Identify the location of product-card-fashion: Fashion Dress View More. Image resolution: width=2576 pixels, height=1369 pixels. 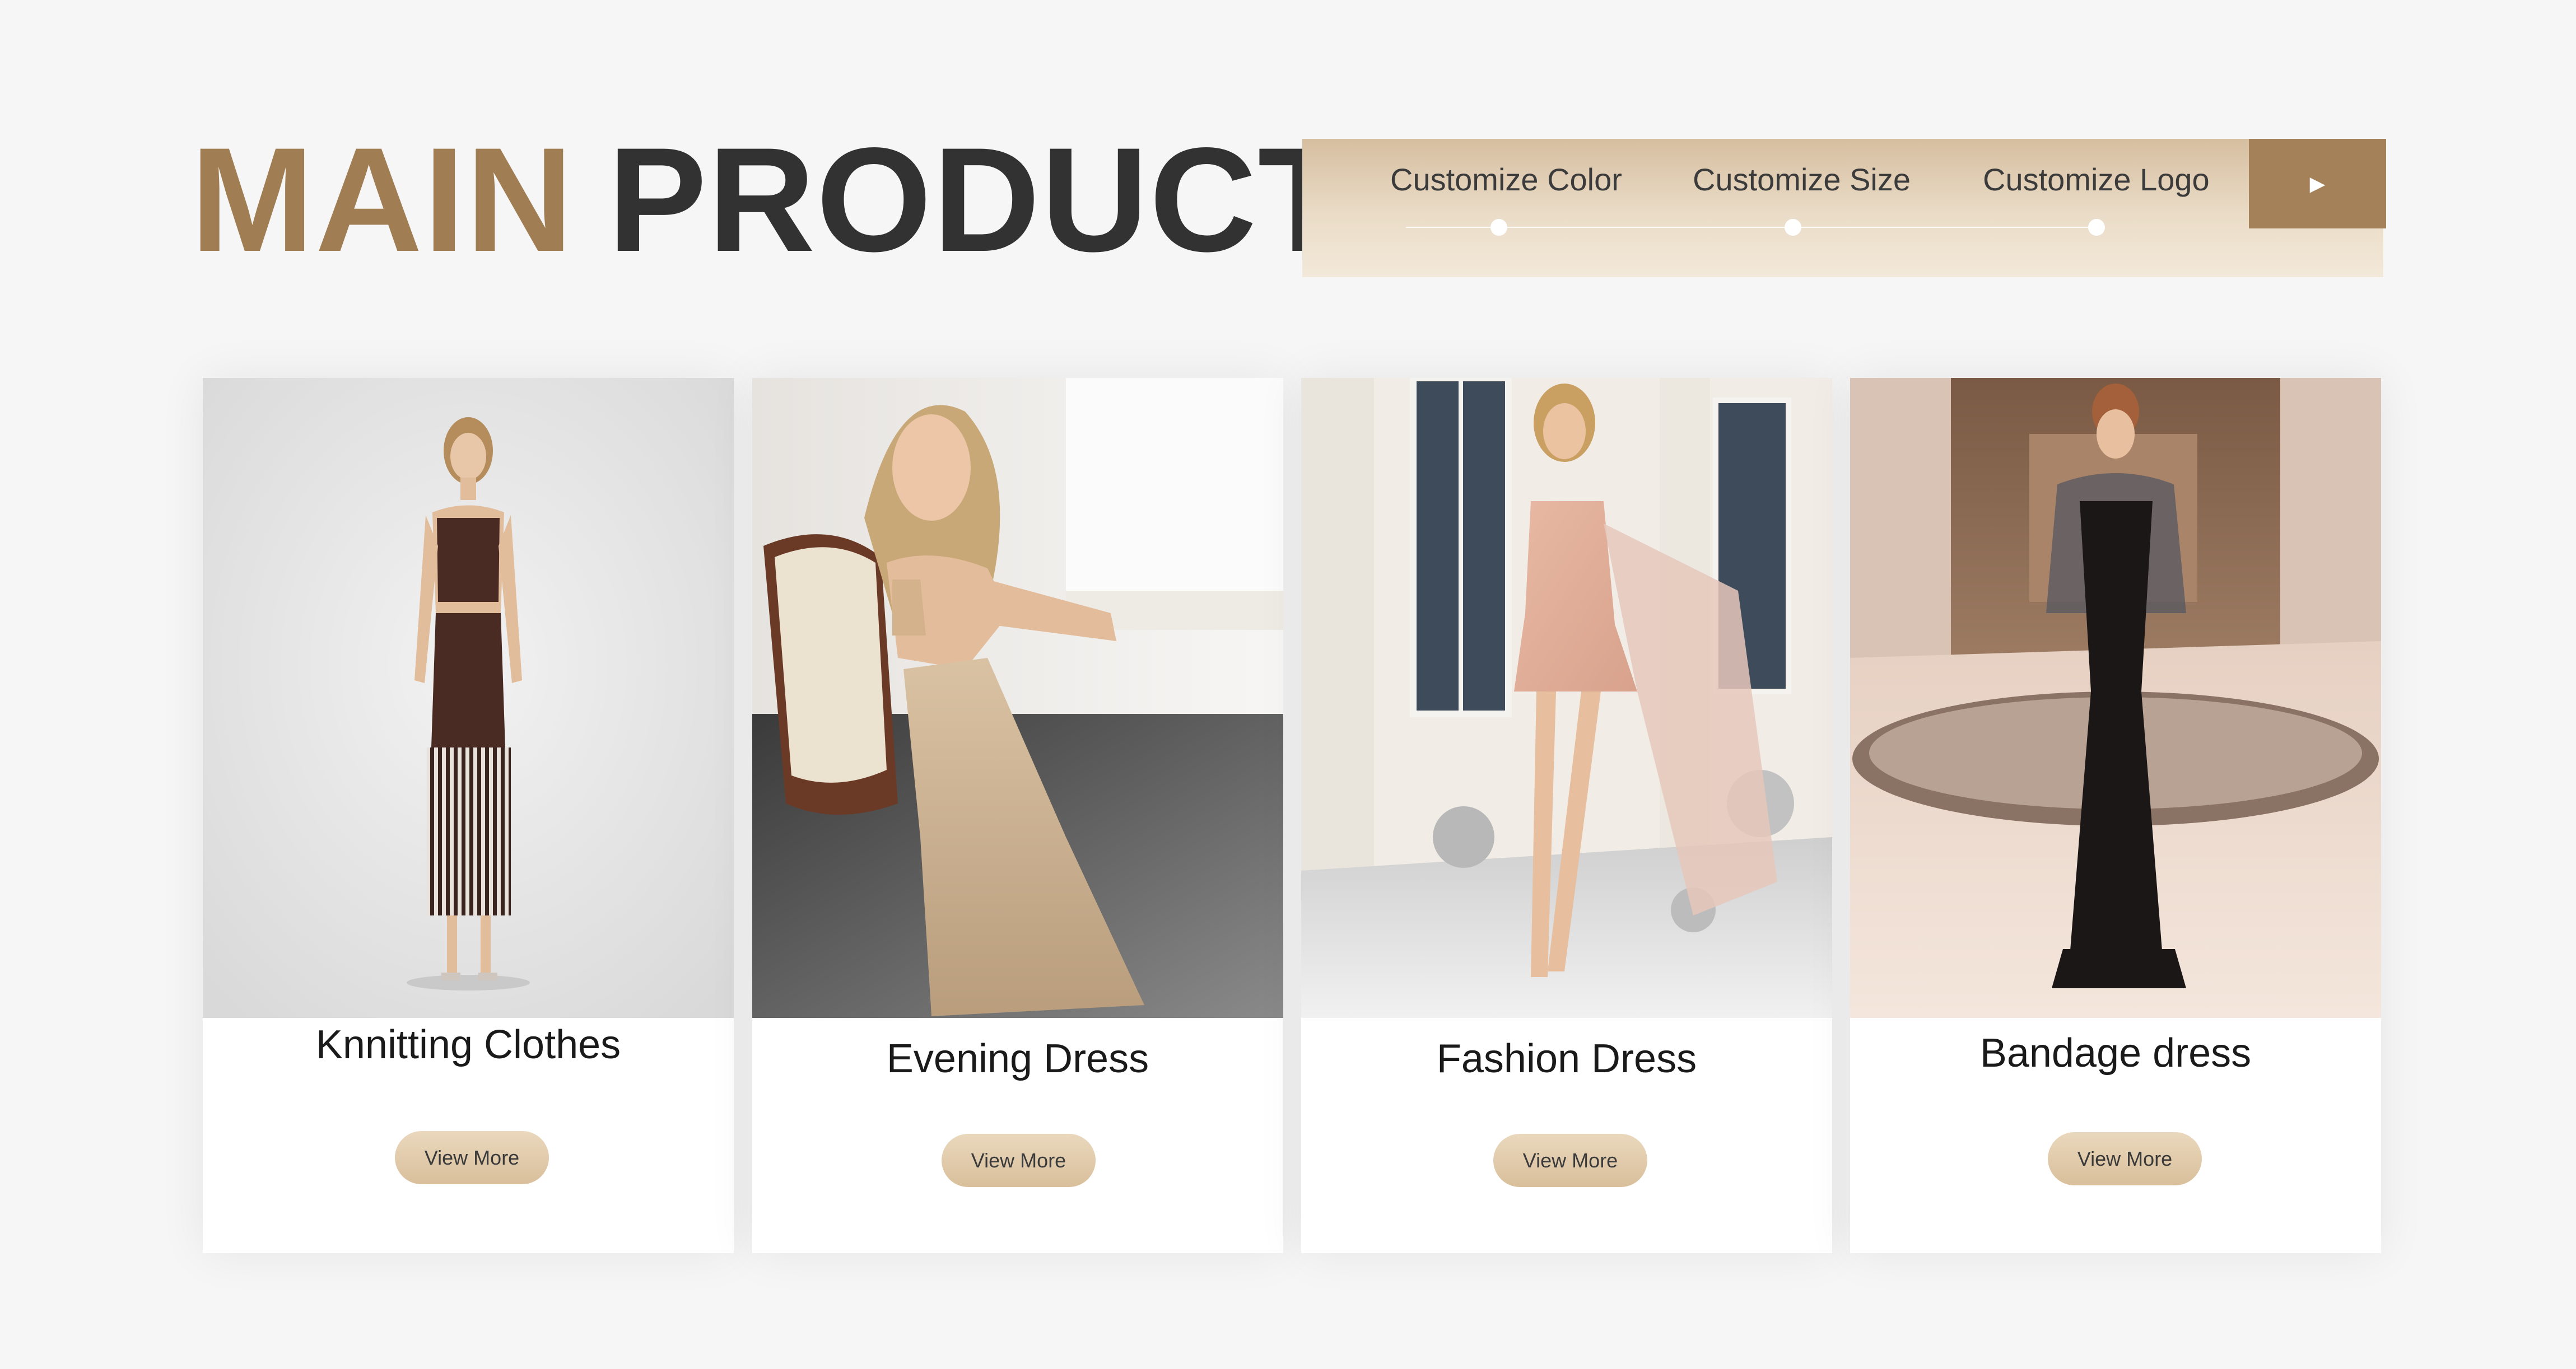
(1566, 815).